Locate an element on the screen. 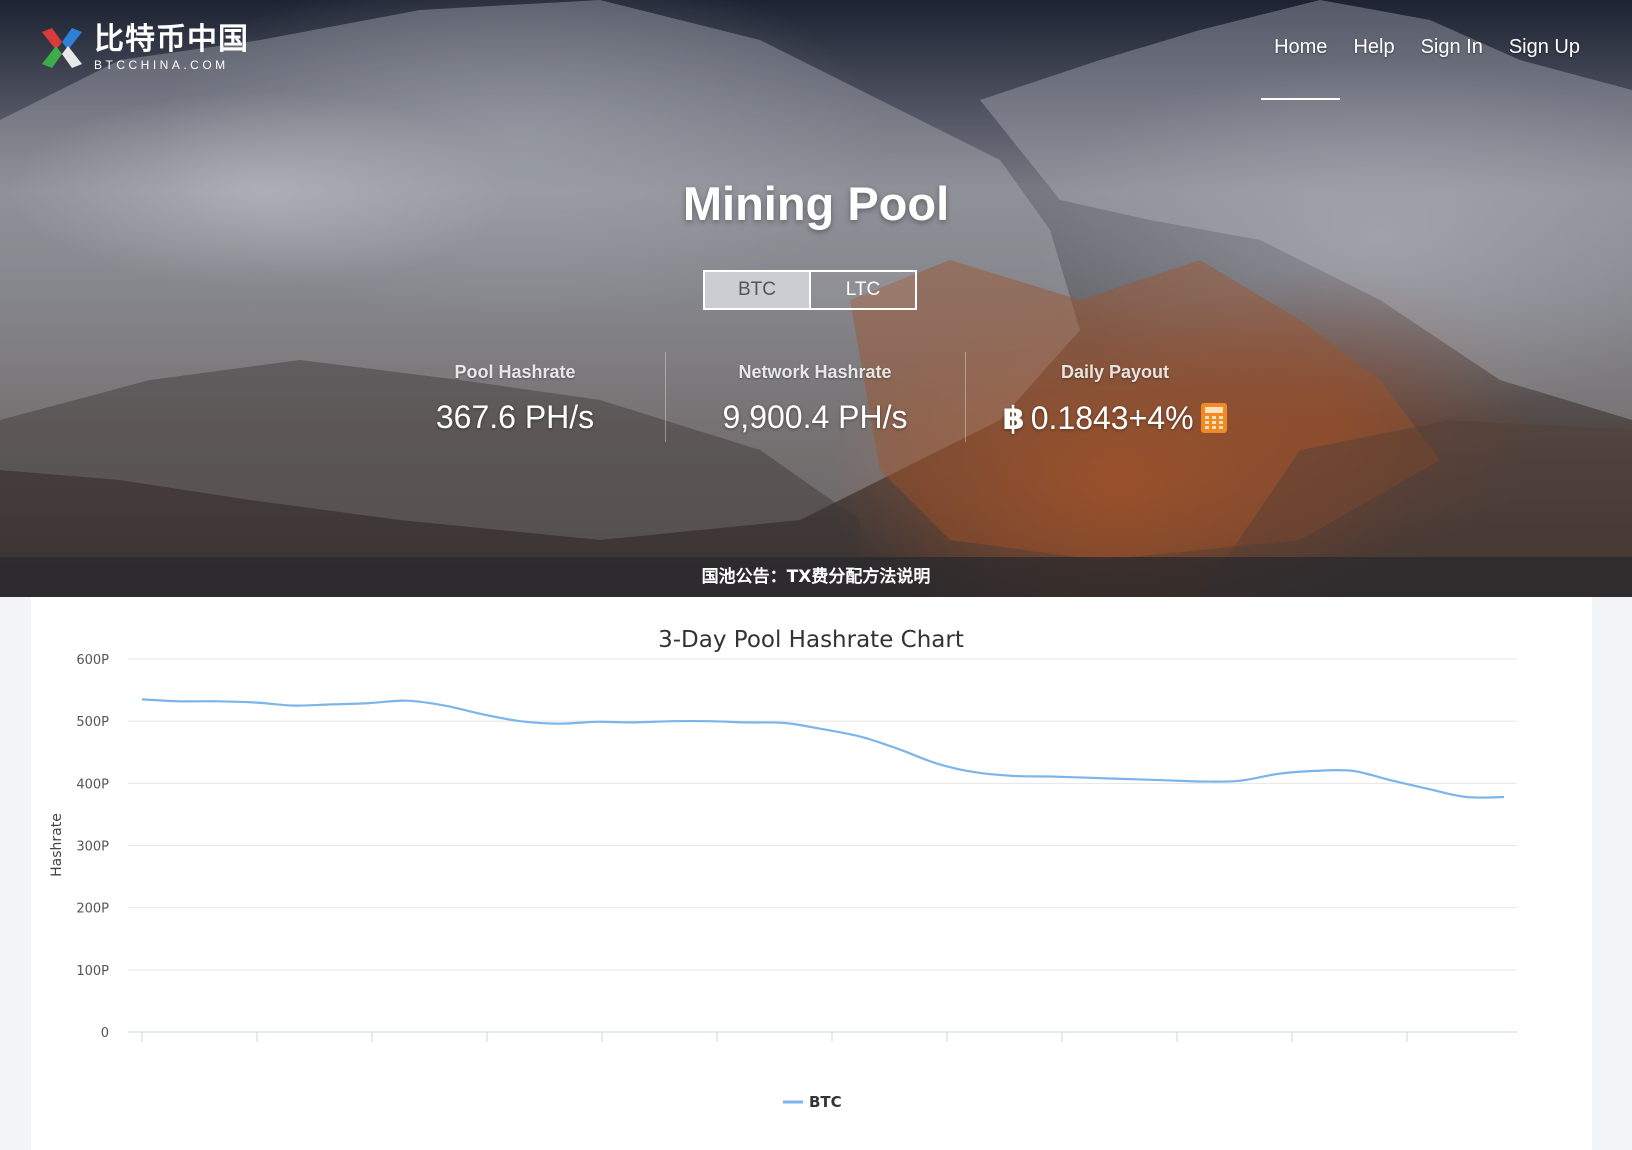 This screenshot has width=1632, height=1150. toggle-btc-button: BTC is located at coordinates (757, 290).